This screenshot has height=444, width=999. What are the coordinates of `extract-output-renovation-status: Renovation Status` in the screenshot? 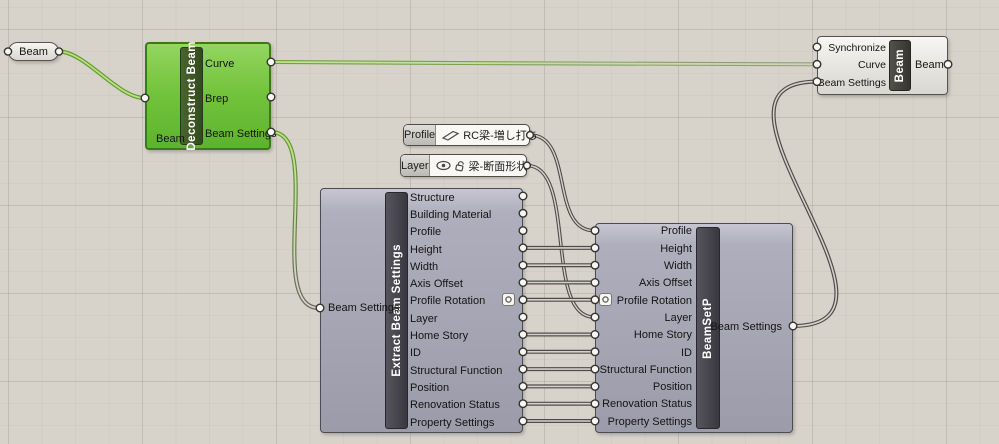 It's located at (455, 405).